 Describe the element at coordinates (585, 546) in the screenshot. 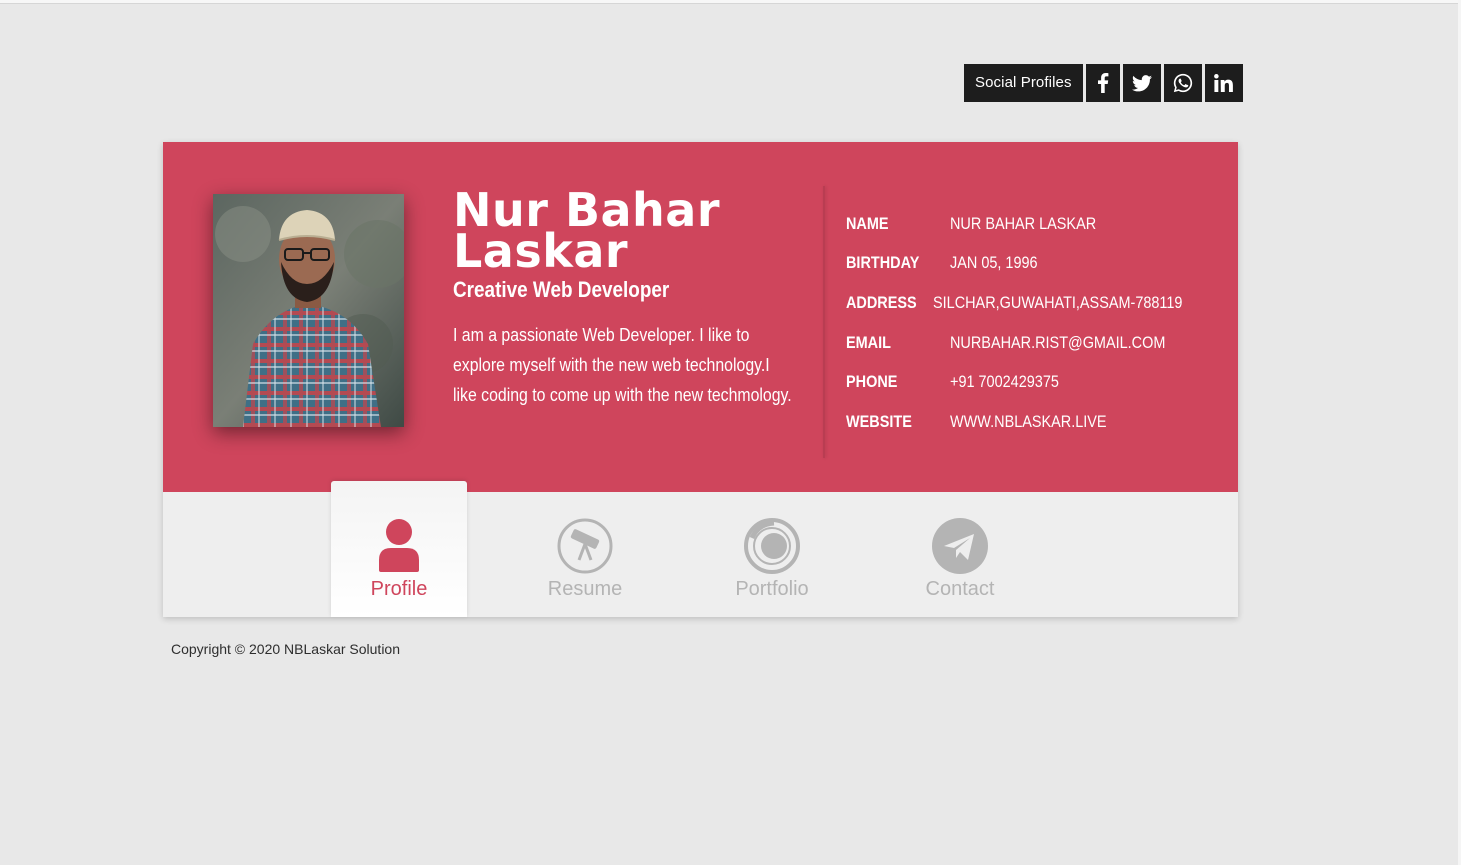

I see `telescope-icon` at that location.